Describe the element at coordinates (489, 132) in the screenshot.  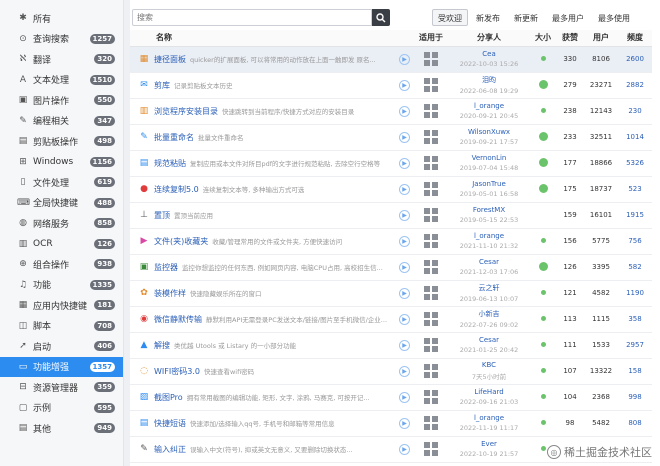
I see `sharer-name: WilsonXuwx` at that location.